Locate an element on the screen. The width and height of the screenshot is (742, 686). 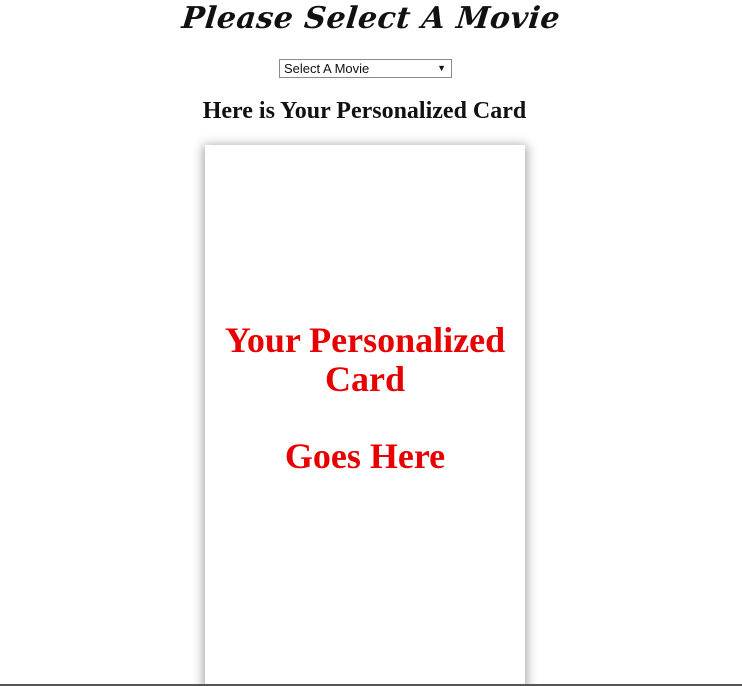
page-title: Please Select A Movie is located at coordinates (371, 18).